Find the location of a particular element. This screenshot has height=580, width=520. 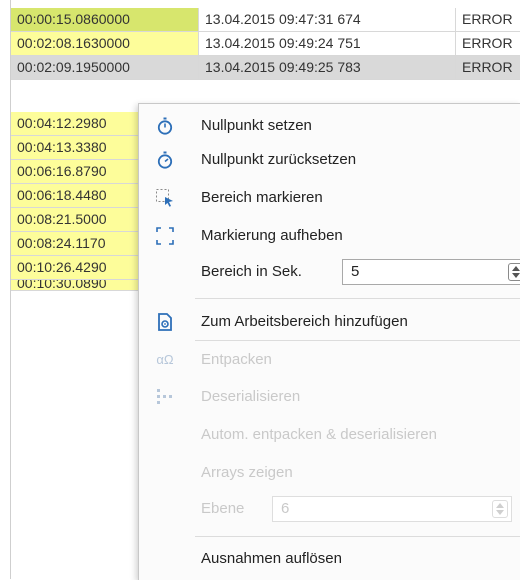

menu-item-reset-zero: Nullpunkt zurücksetzen is located at coordinates (329, 160).